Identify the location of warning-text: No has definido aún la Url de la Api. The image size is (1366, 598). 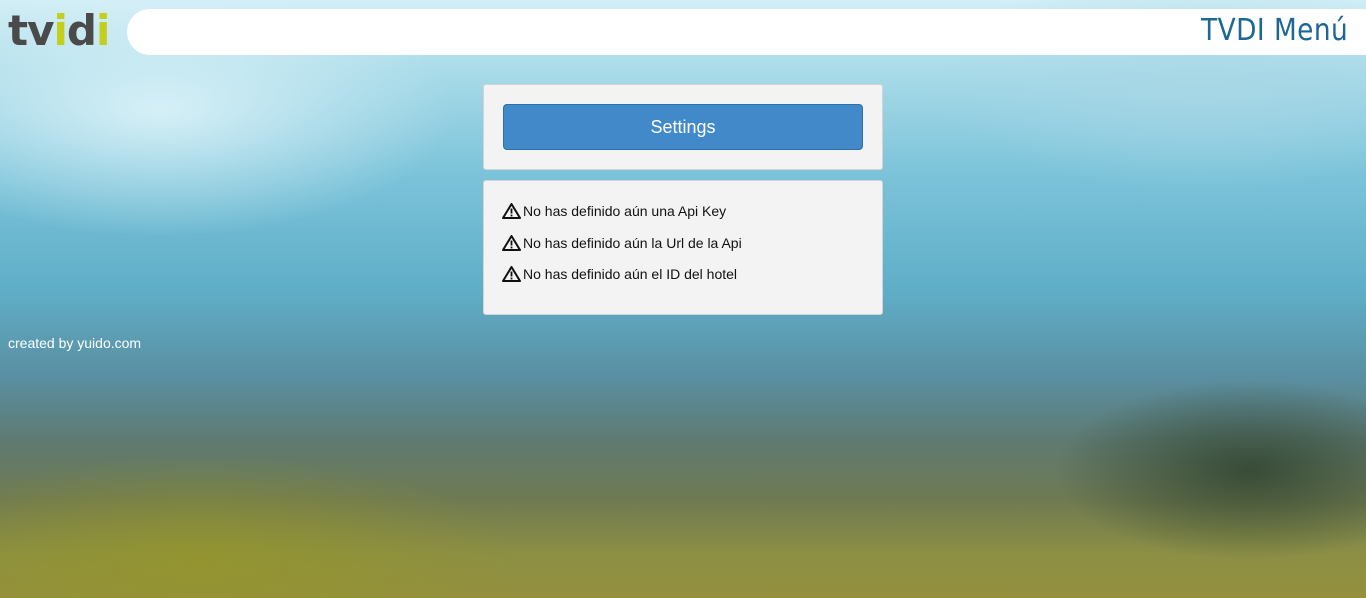
(632, 242).